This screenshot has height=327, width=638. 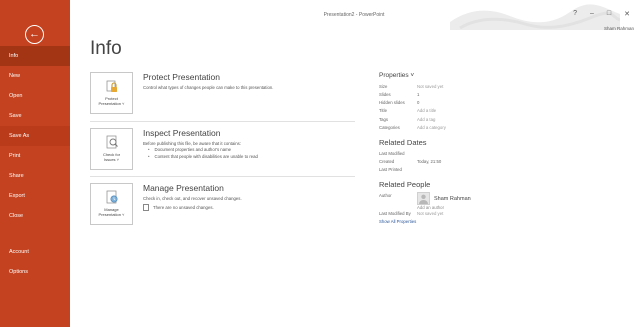 I want to click on nav-item-options: Options, so click(x=35, y=272).